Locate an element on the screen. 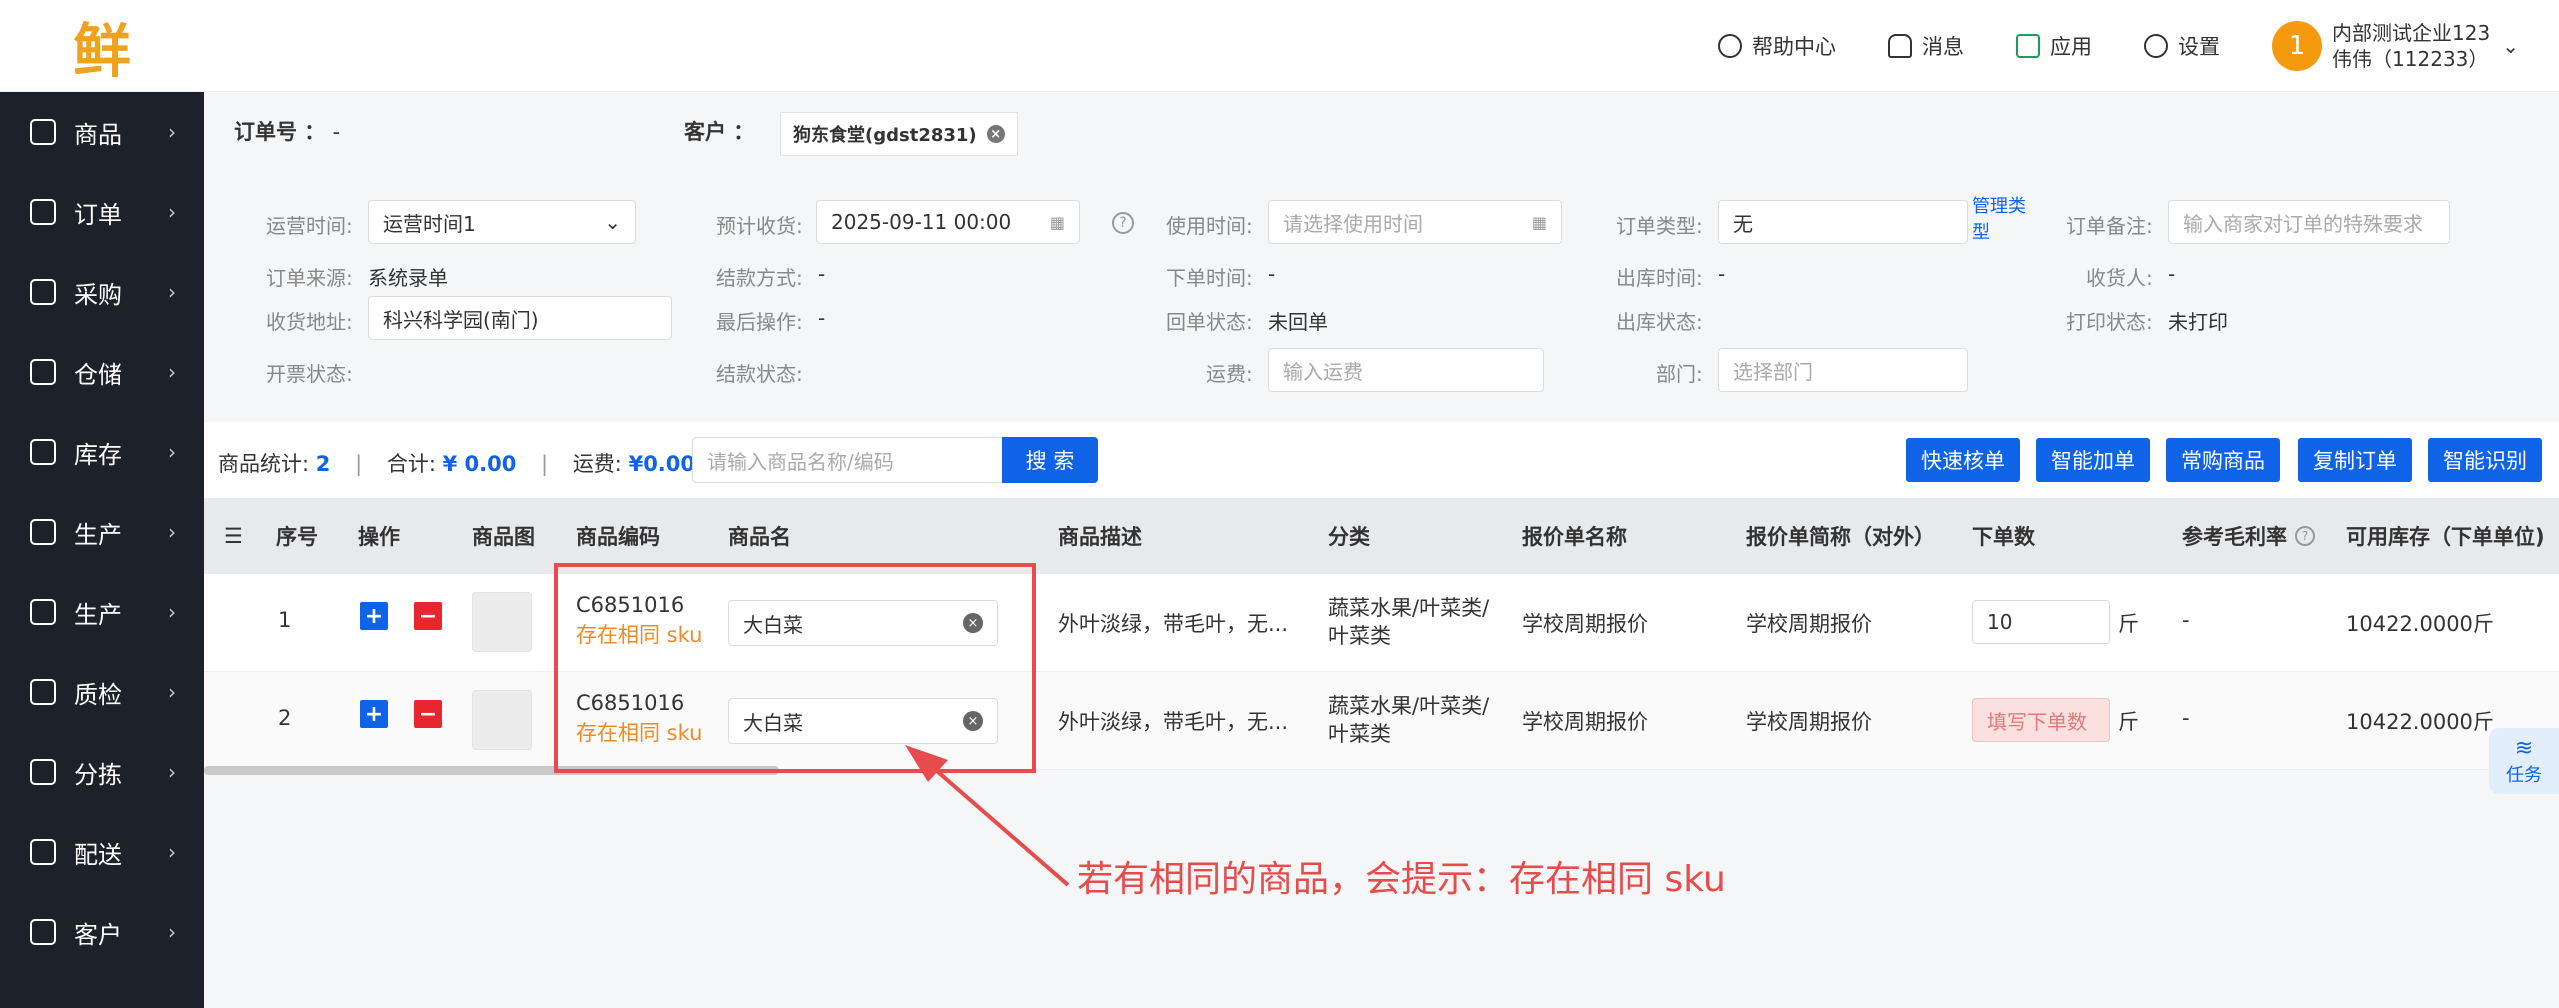 This screenshot has width=2559, height=1008. settings-link: 设置 is located at coordinates (2182, 46).